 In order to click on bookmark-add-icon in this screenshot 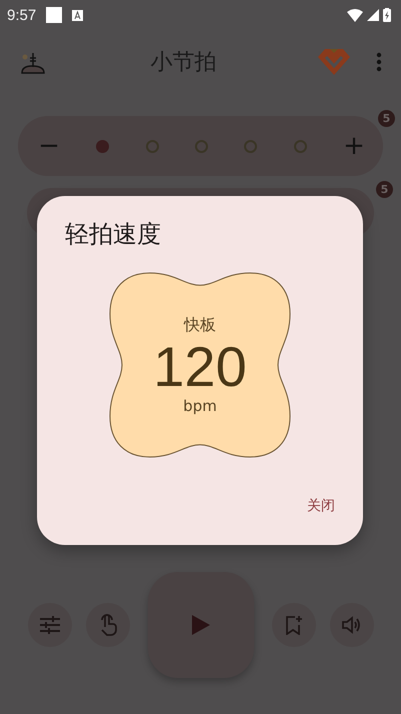, I will do `click(294, 625)`.